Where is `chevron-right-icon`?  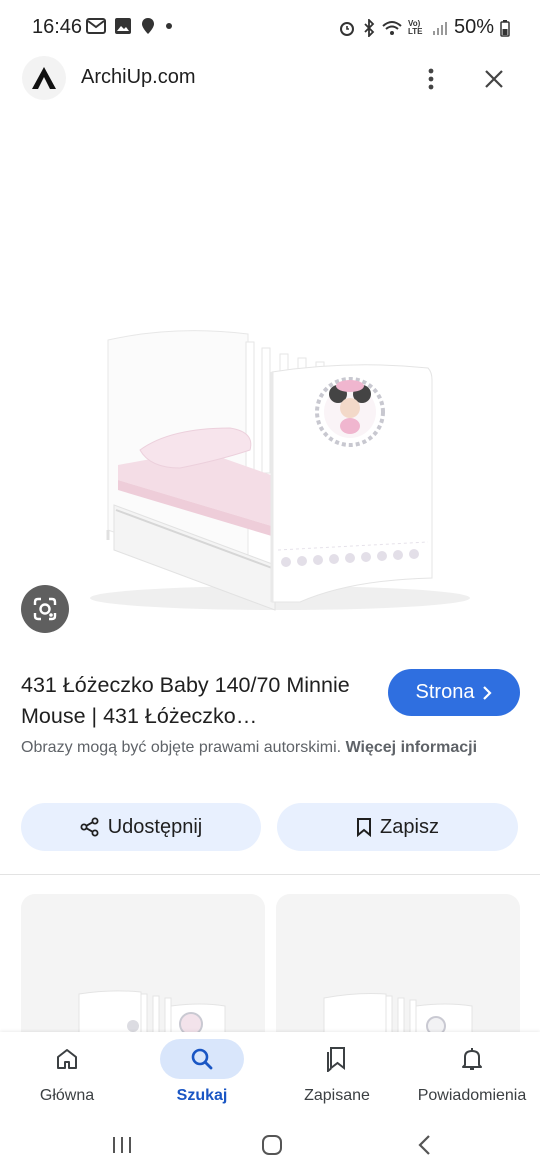
chevron-right-icon is located at coordinates (488, 692).